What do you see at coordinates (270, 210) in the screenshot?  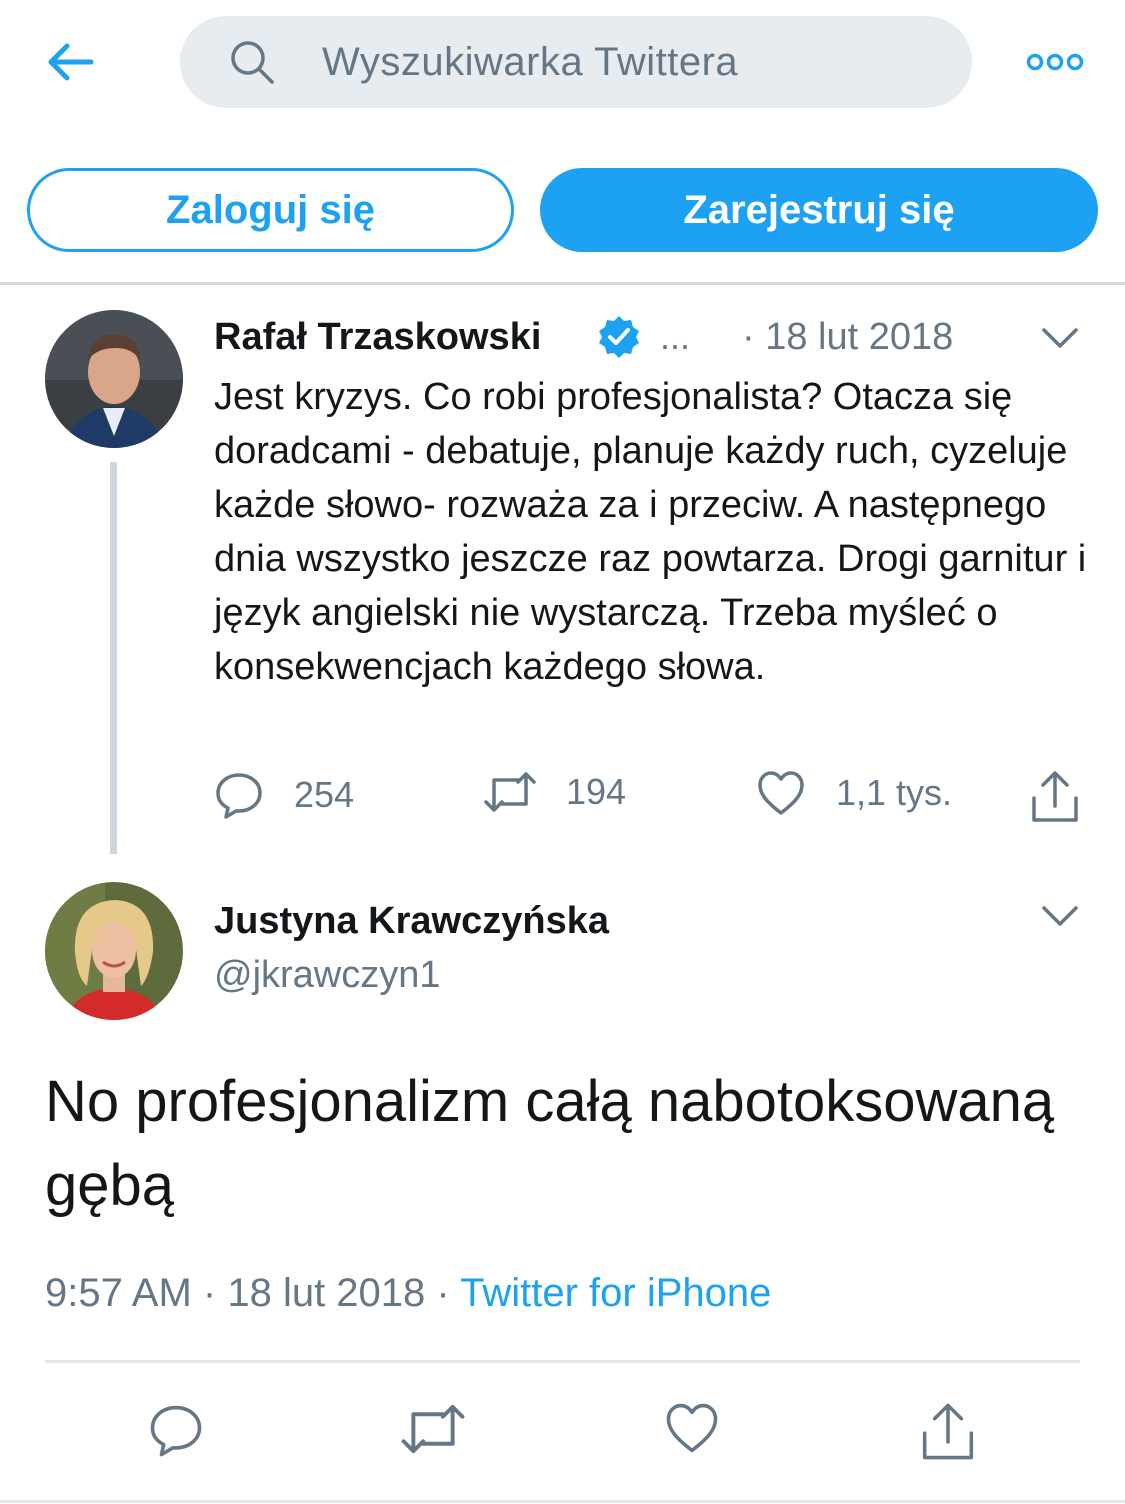 I see `login-button: Zaloguj się` at bounding box center [270, 210].